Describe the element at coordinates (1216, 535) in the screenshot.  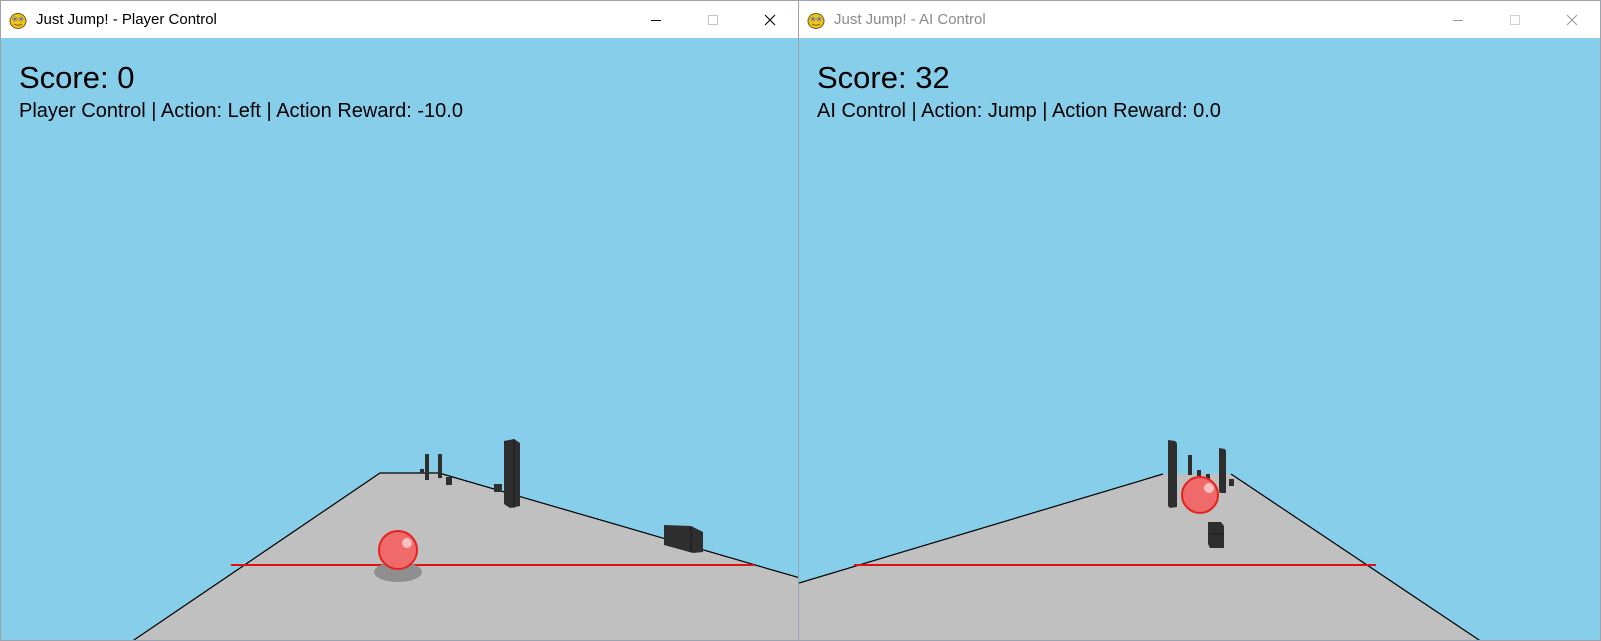
I see `obstacle-block` at that location.